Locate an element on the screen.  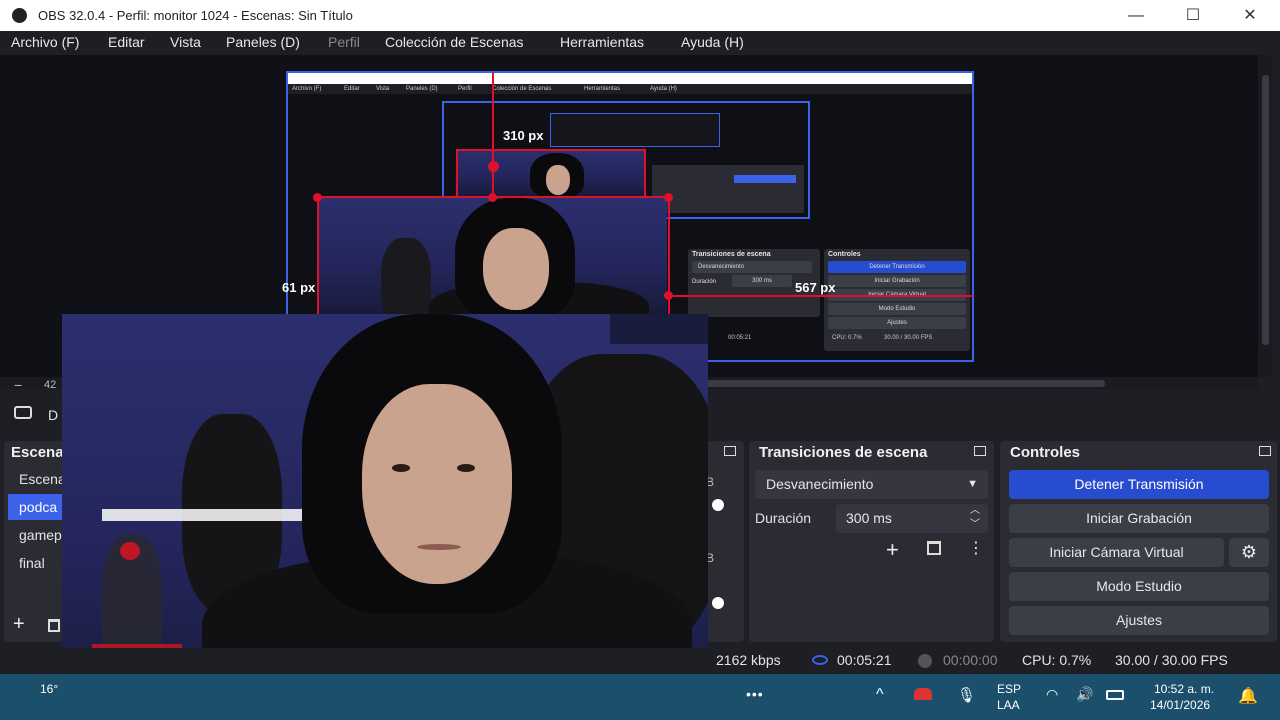
bitrate: 2162 kbps is located at coordinates (748, 660).